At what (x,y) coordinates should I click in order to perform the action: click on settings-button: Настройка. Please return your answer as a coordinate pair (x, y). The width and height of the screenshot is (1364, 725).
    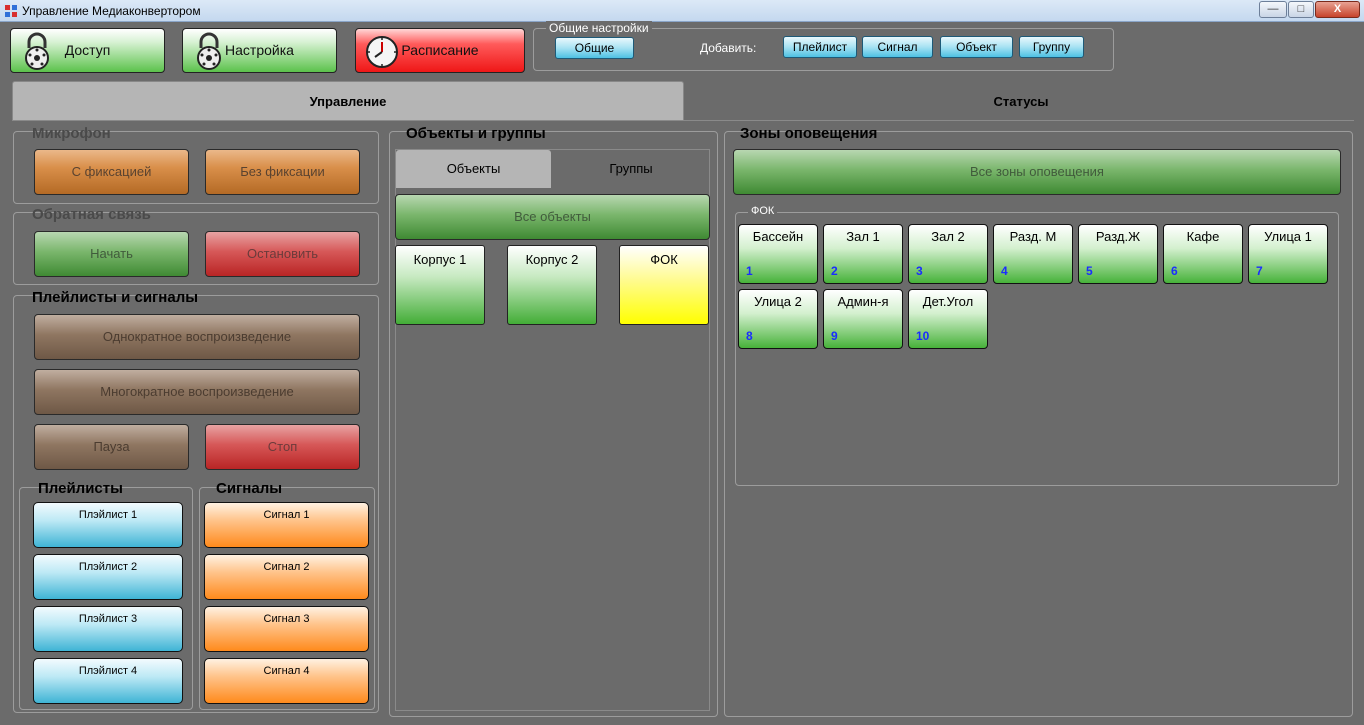
    Looking at the image, I should click on (259, 50).